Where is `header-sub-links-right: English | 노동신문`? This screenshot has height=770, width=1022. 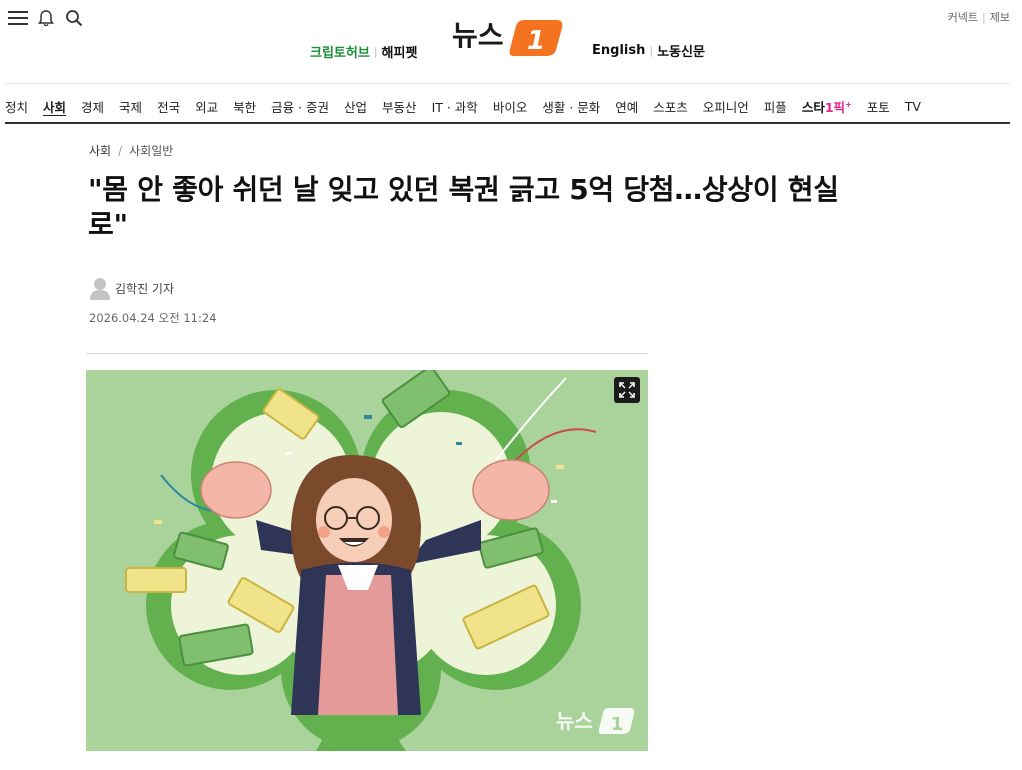
header-sub-links-right: English | 노동신문 is located at coordinates (648, 50).